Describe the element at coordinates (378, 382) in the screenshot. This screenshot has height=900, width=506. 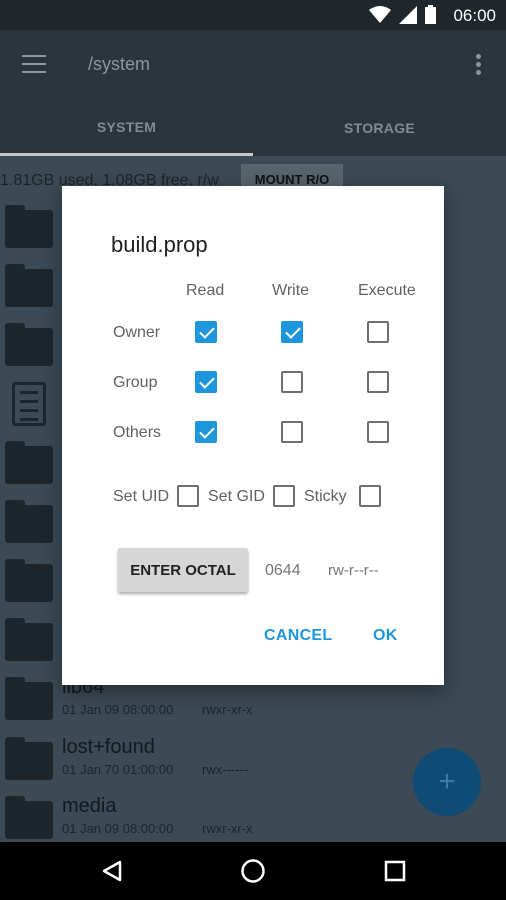
I see `group-execute-checkbox` at that location.